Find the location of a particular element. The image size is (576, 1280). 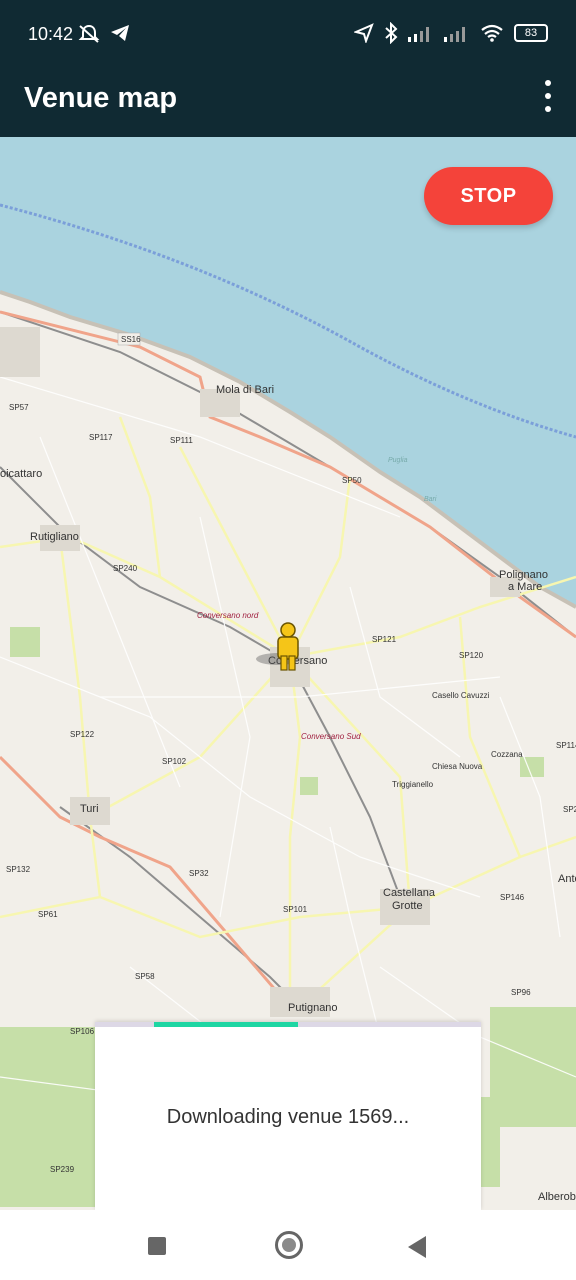

road-label-sp122: SP122 is located at coordinates (82, 734).